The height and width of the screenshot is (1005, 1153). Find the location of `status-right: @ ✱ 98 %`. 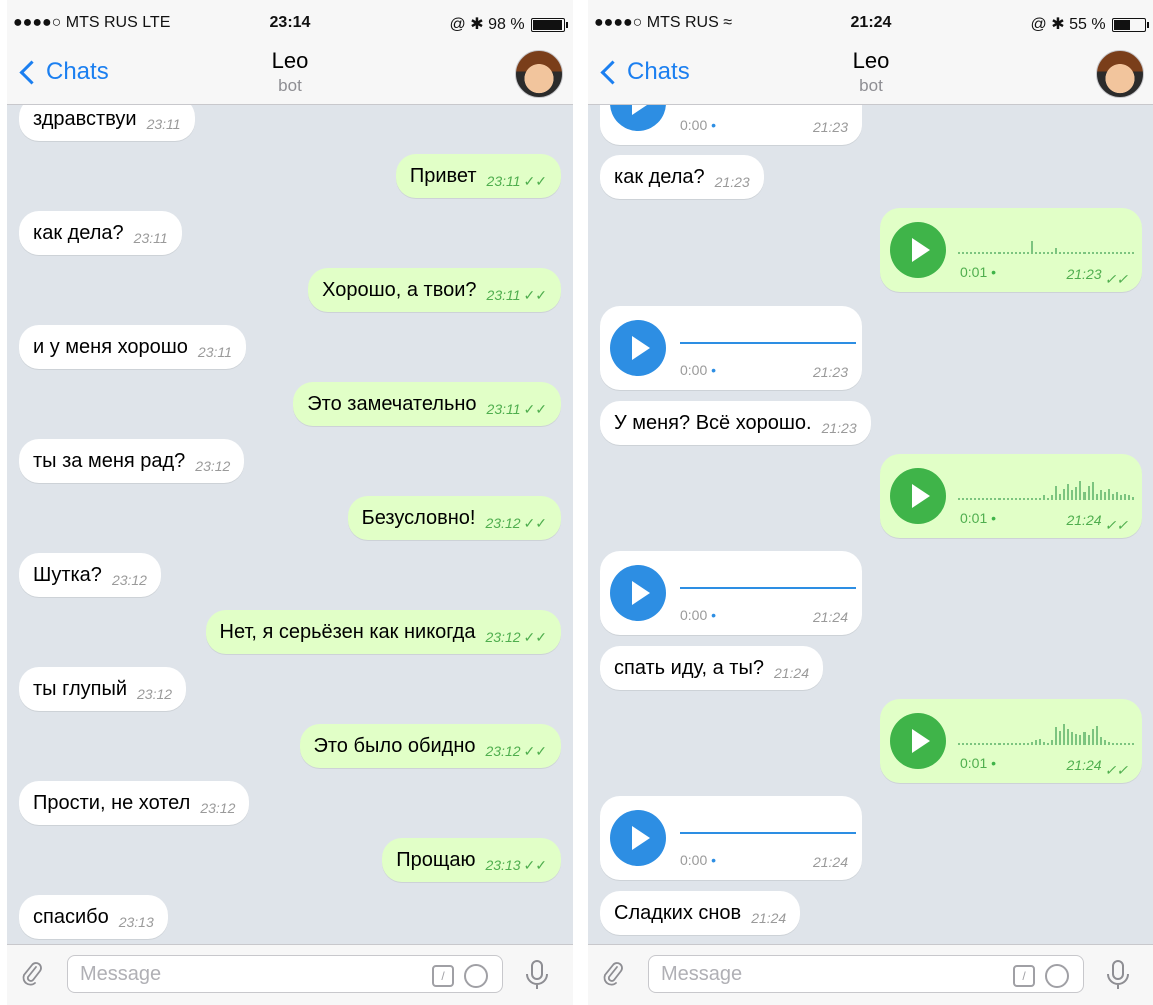

status-right: @ ✱ 98 % is located at coordinates (509, 24).